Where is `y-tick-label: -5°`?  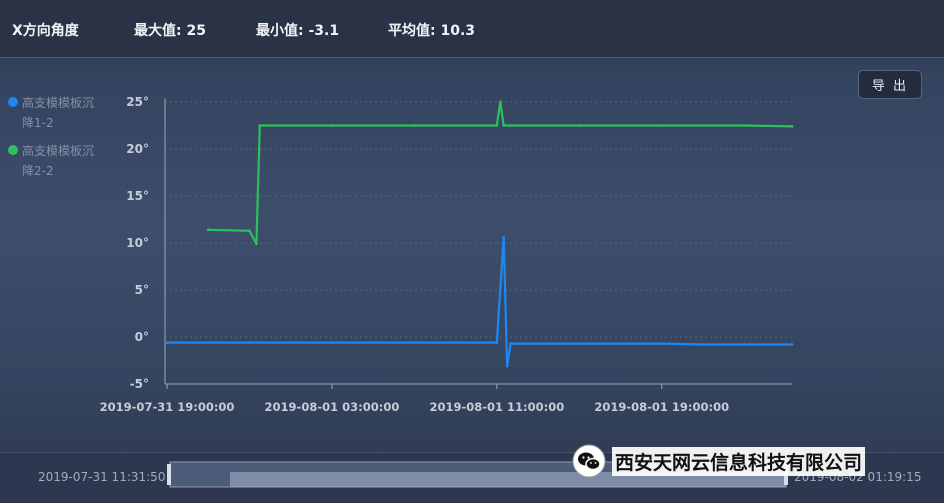
y-tick-label: -5° is located at coordinates (139, 384).